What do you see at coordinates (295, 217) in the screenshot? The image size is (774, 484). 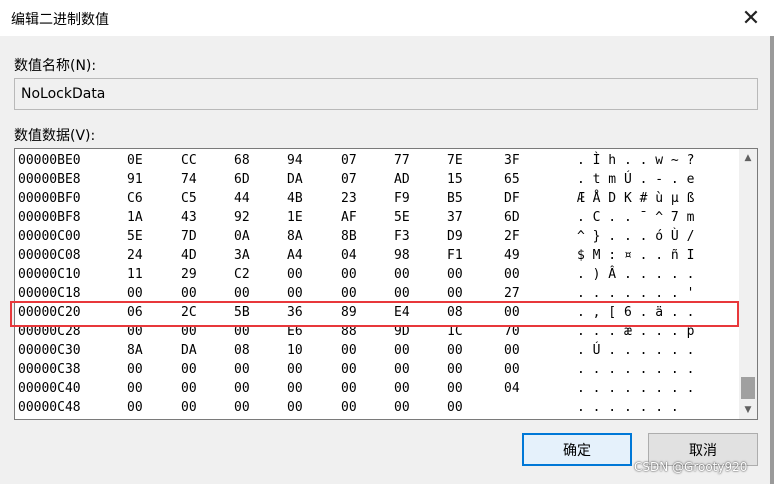 I see `hex-byte: 1E` at bounding box center [295, 217].